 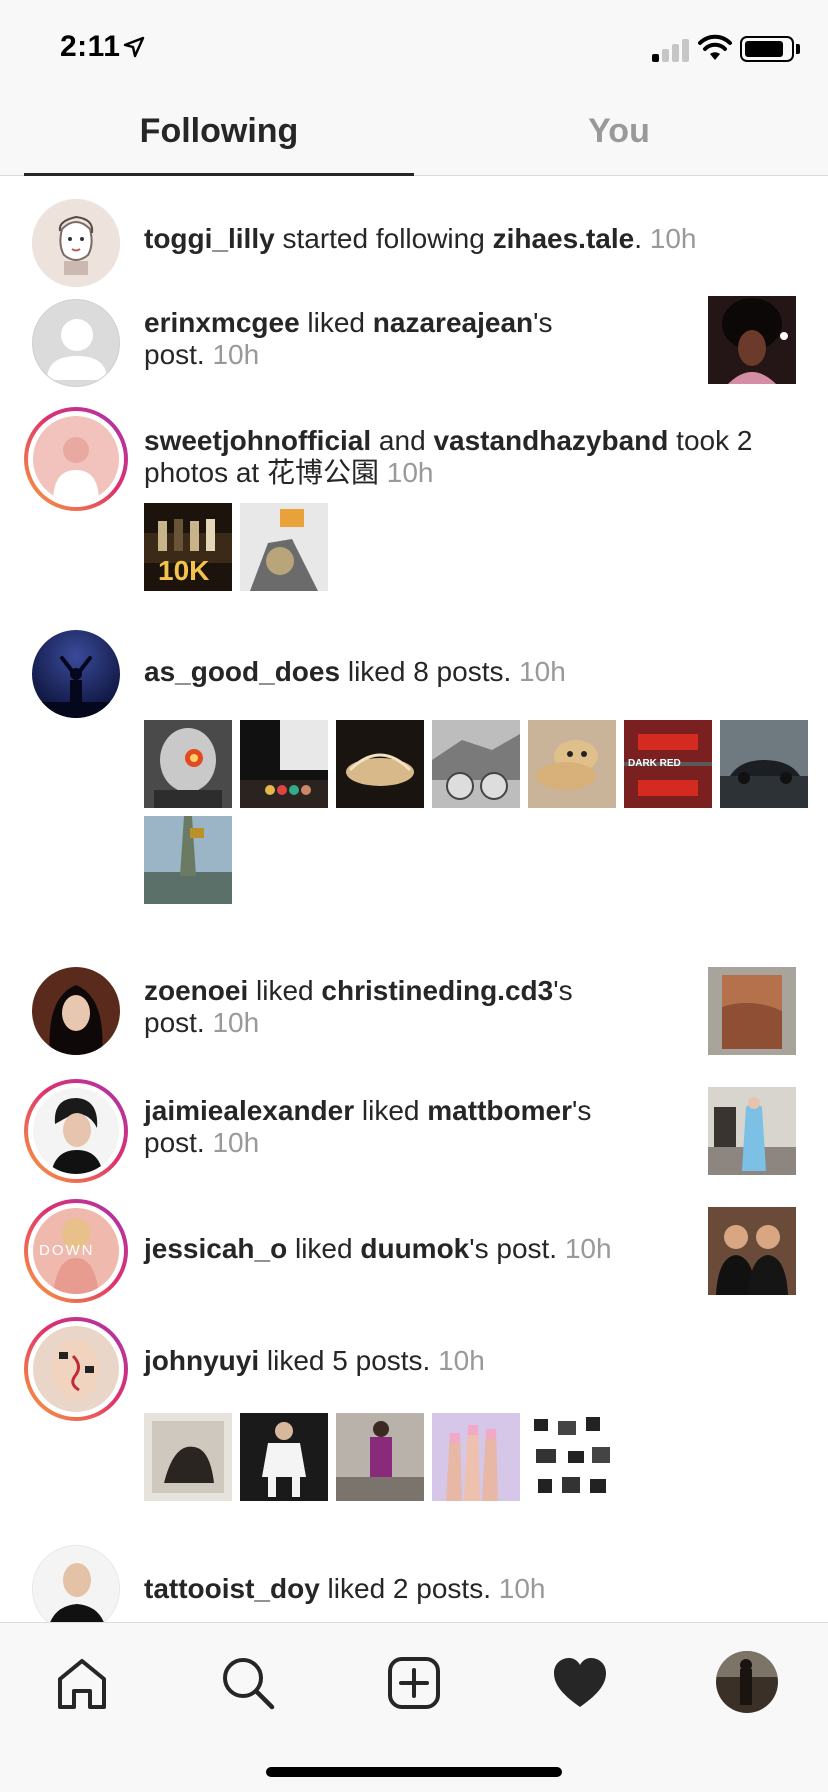 I want to click on photo-thumbnail: DARK RED, so click(x=668, y=764).